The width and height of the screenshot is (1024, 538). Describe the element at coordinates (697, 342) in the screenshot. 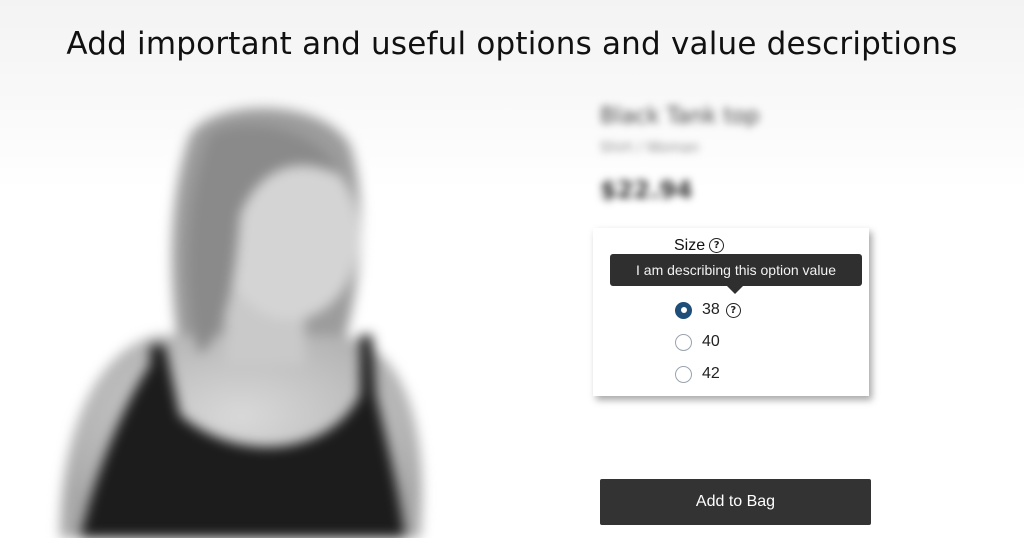

I see `option-value-40: 40` at that location.